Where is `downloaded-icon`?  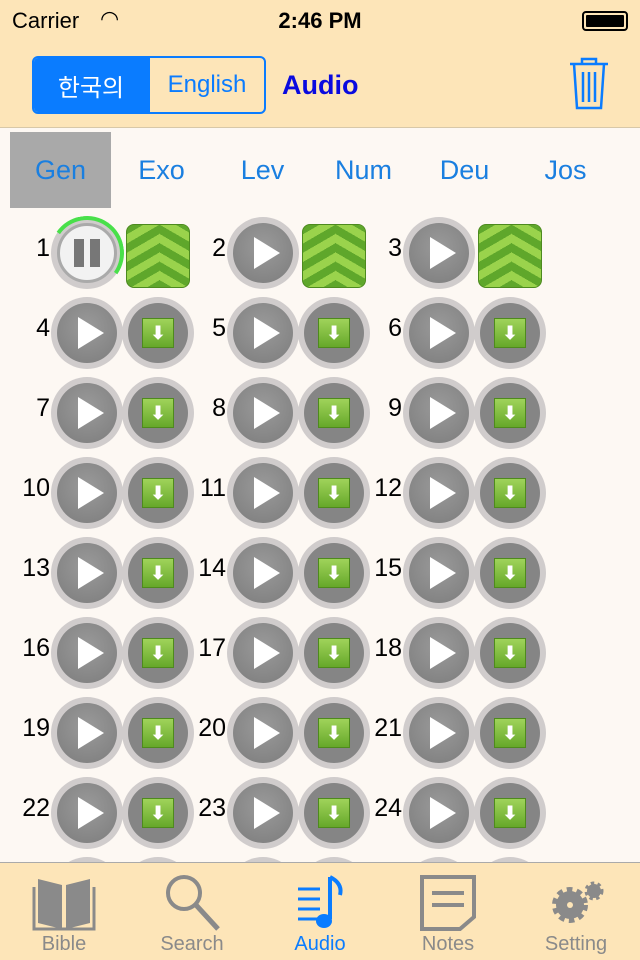 downloaded-icon is located at coordinates (510, 256).